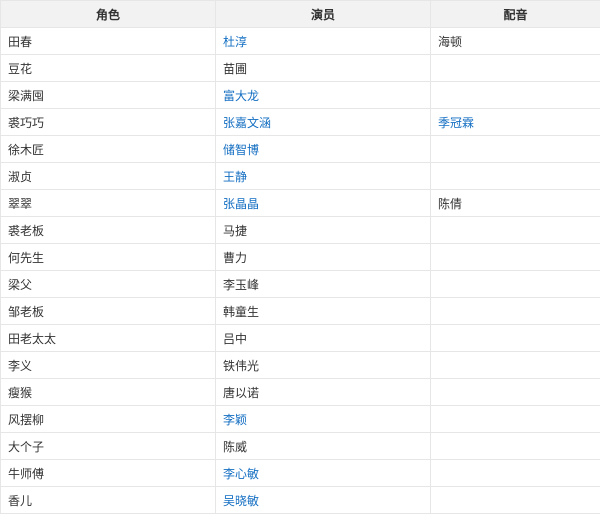 Image resolution: width=600 pixels, height=519 pixels. Describe the element at coordinates (323, 500) in the screenshot. I see `actor-cell: 吴晓敏` at that location.